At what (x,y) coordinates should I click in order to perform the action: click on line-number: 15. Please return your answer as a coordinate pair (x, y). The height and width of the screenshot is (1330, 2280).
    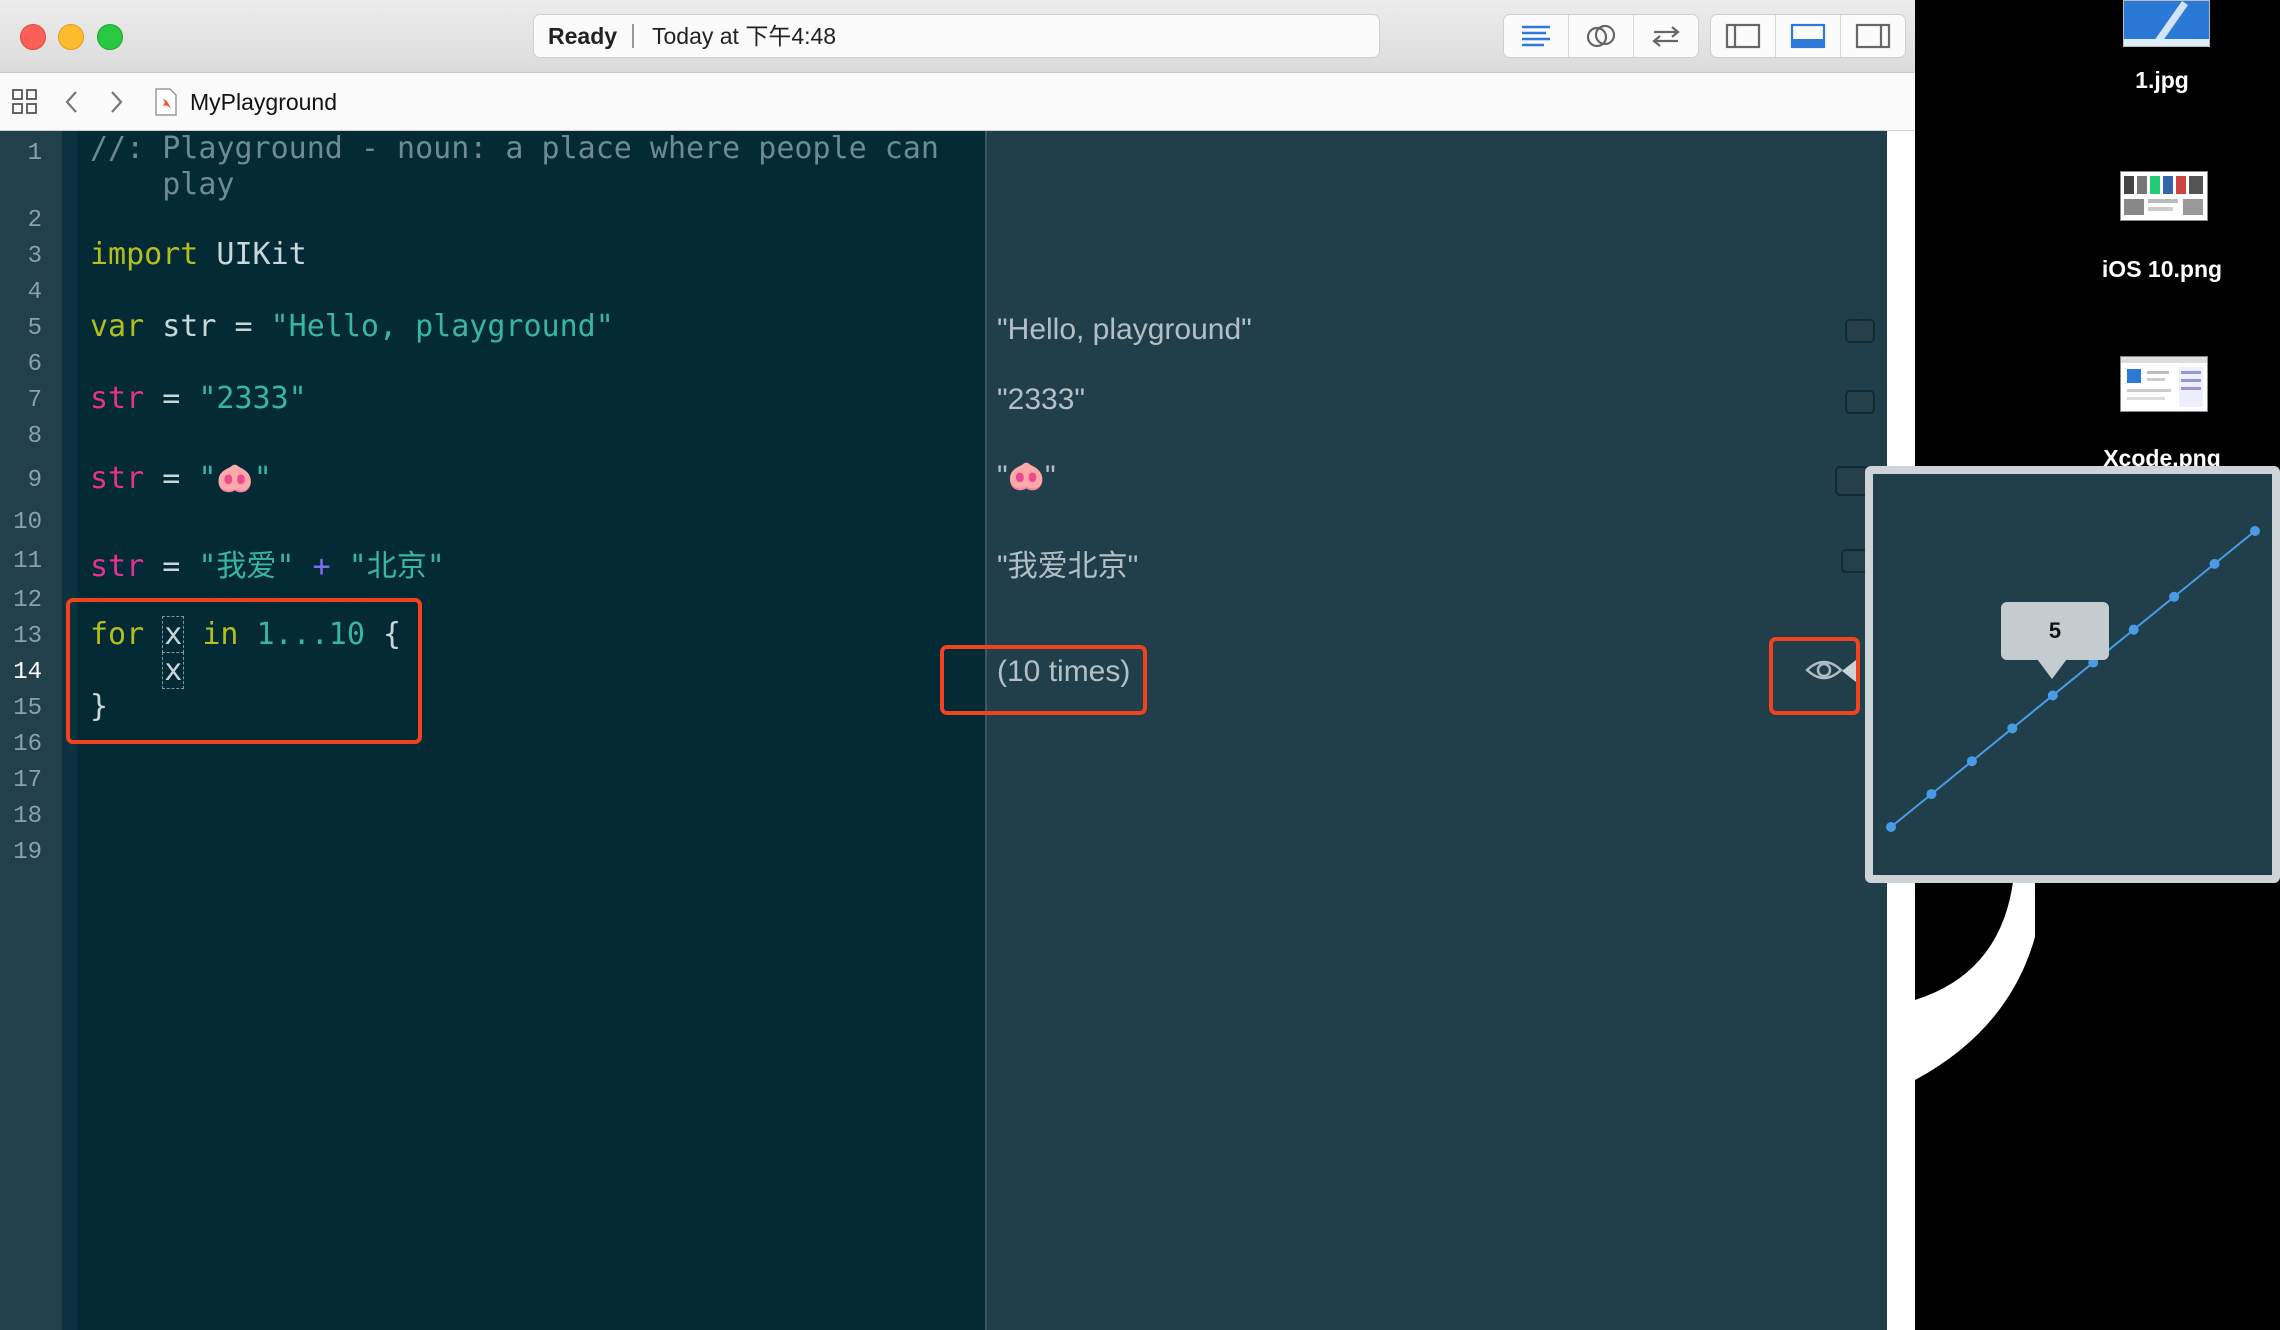
    Looking at the image, I should click on (27, 708).